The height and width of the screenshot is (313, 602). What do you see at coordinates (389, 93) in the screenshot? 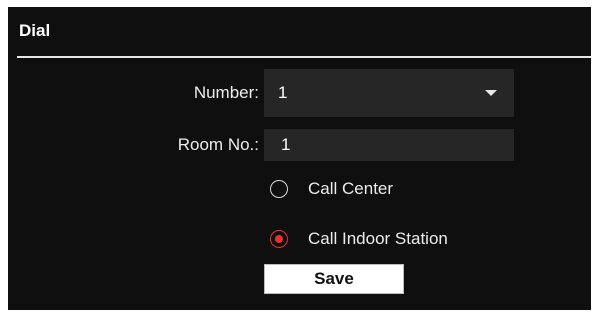
I see `number-select: 1` at bounding box center [389, 93].